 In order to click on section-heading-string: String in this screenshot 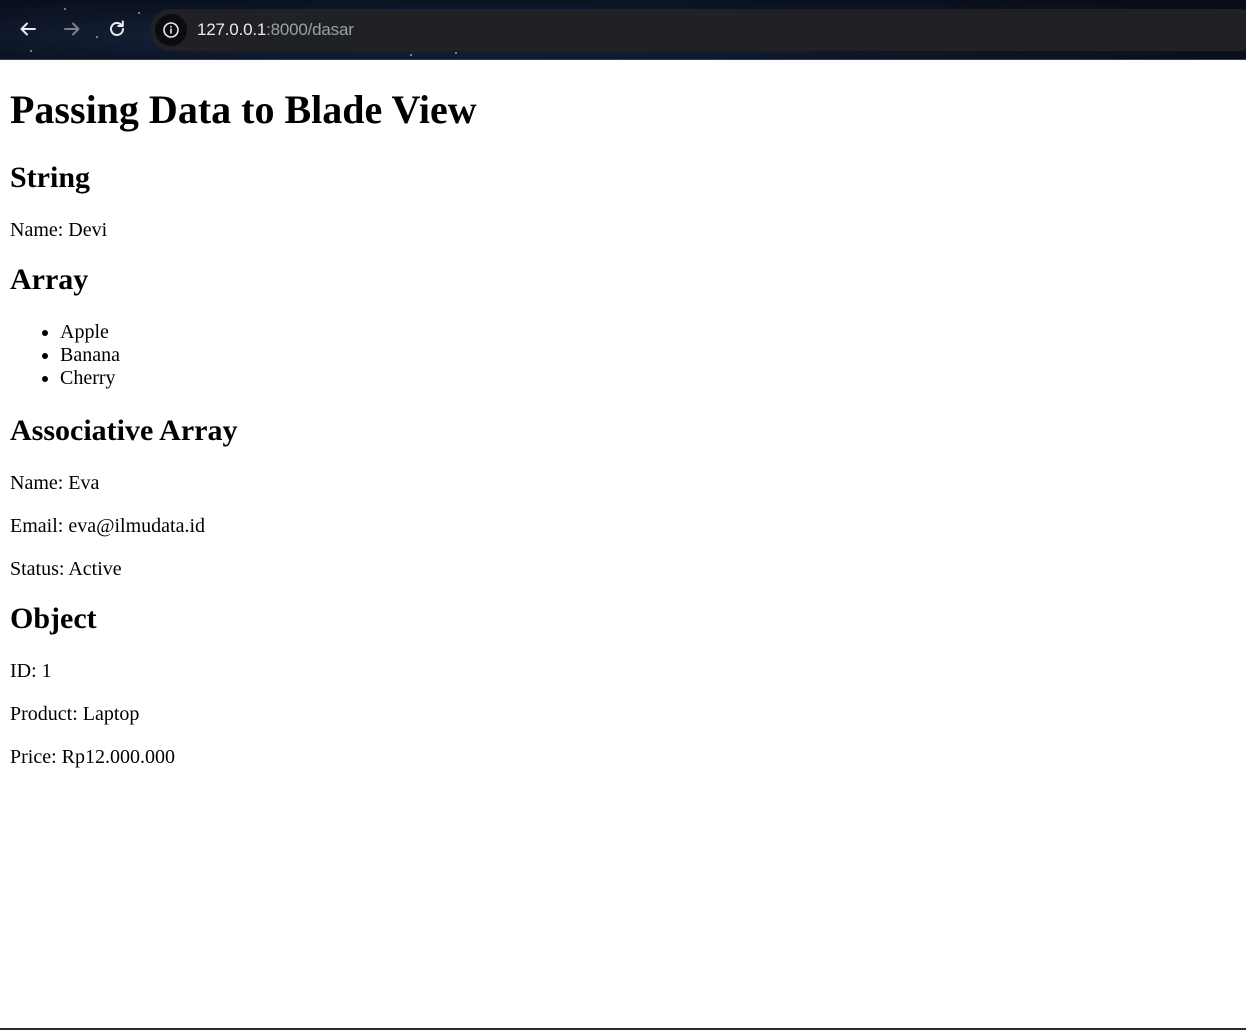, I will do `click(50, 177)`.